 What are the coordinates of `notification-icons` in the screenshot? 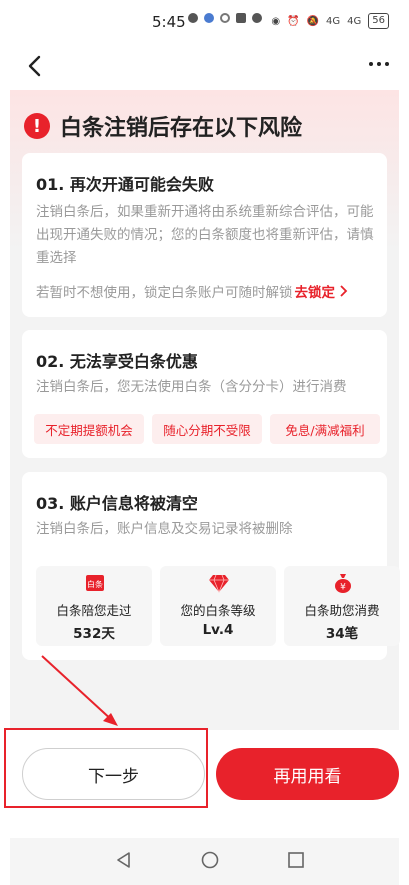 It's located at (225, 18).